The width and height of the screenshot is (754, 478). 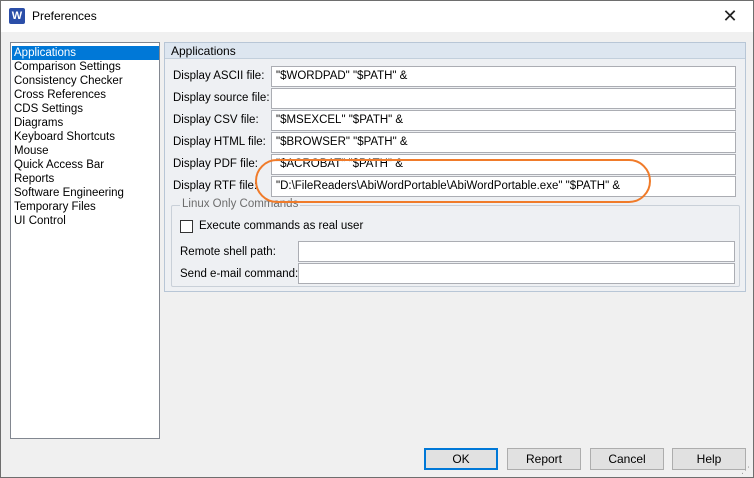 I want to click on app-icon: W, so click(x=17, y=16).